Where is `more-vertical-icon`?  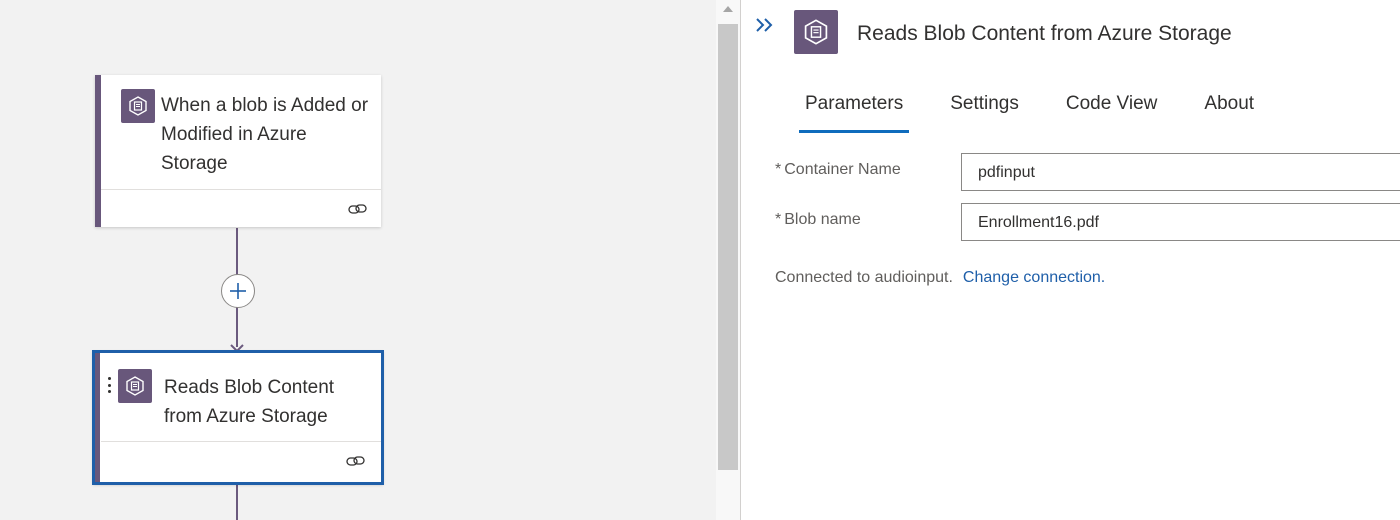 more-vertical-icon is located at coordinates (109, 385).